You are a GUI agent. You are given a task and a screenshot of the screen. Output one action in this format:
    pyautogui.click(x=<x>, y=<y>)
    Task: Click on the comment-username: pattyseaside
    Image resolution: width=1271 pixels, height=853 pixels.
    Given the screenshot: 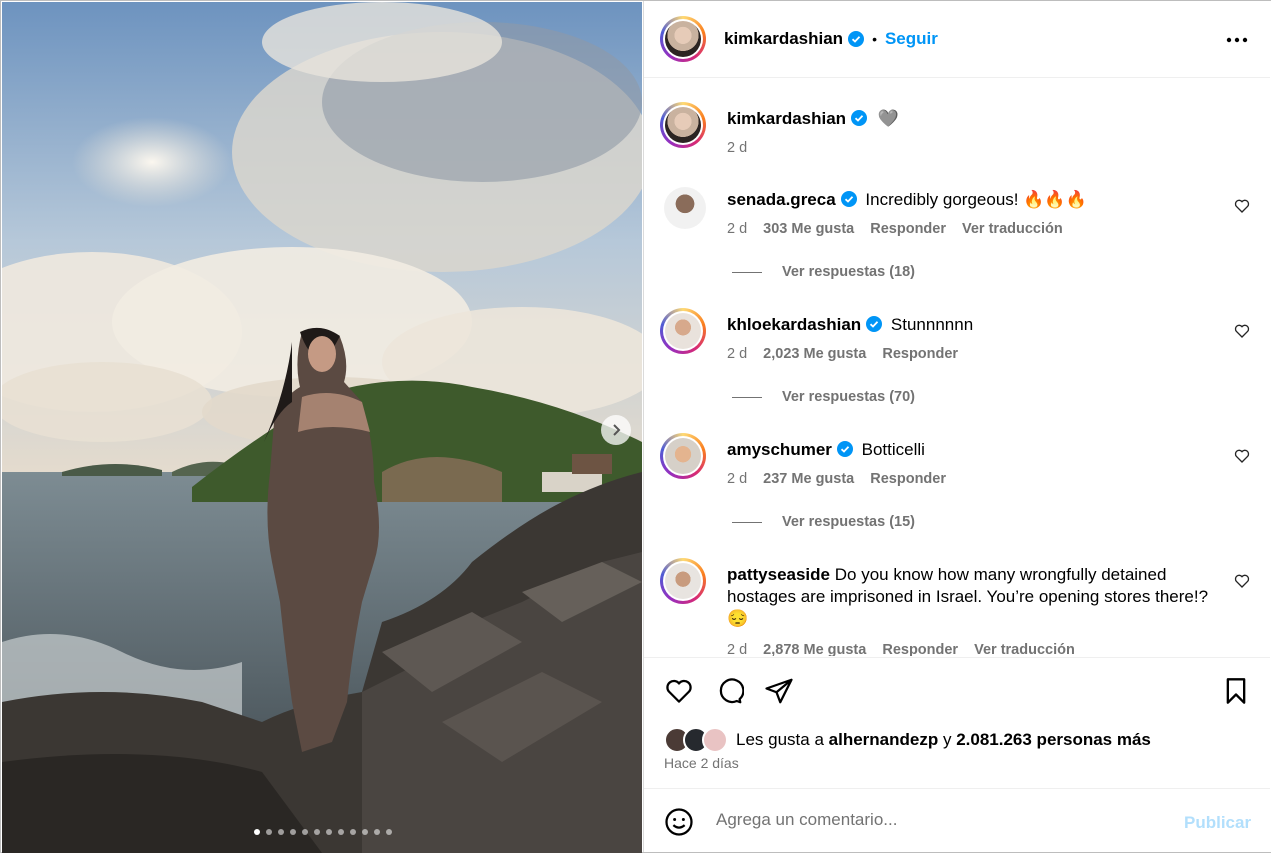 What is the action you would take?
    pyautogui.click(x=778, y=574)
    